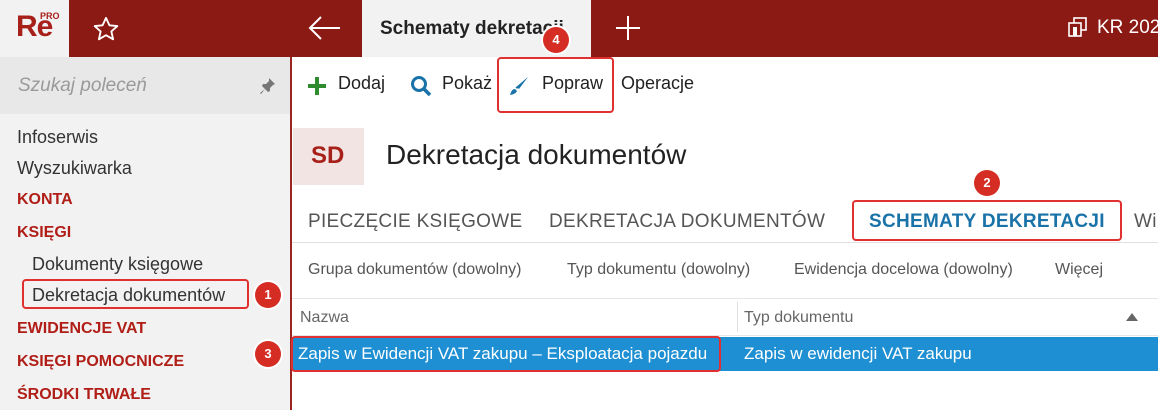  I want to click on grid-header: Nazwa Typ dokumentu, so click(725, 317).